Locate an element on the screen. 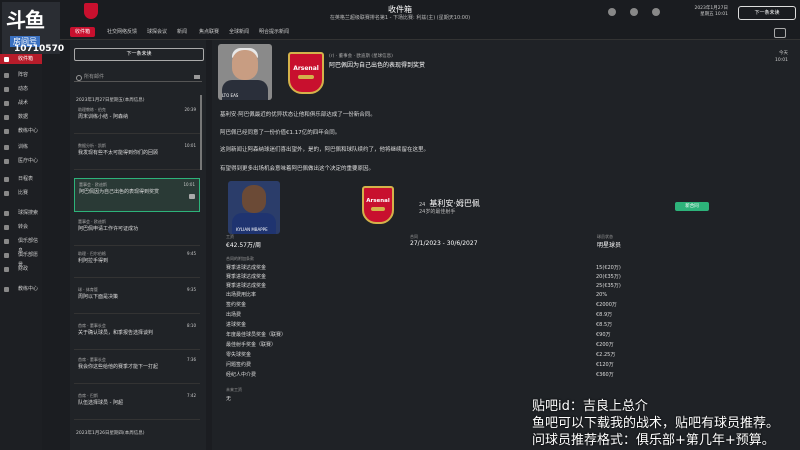 This screenshot has height=450, width=800. clause-row: 赛季进球达成奖金 15(€20万) is located at coordinates (423, 268).